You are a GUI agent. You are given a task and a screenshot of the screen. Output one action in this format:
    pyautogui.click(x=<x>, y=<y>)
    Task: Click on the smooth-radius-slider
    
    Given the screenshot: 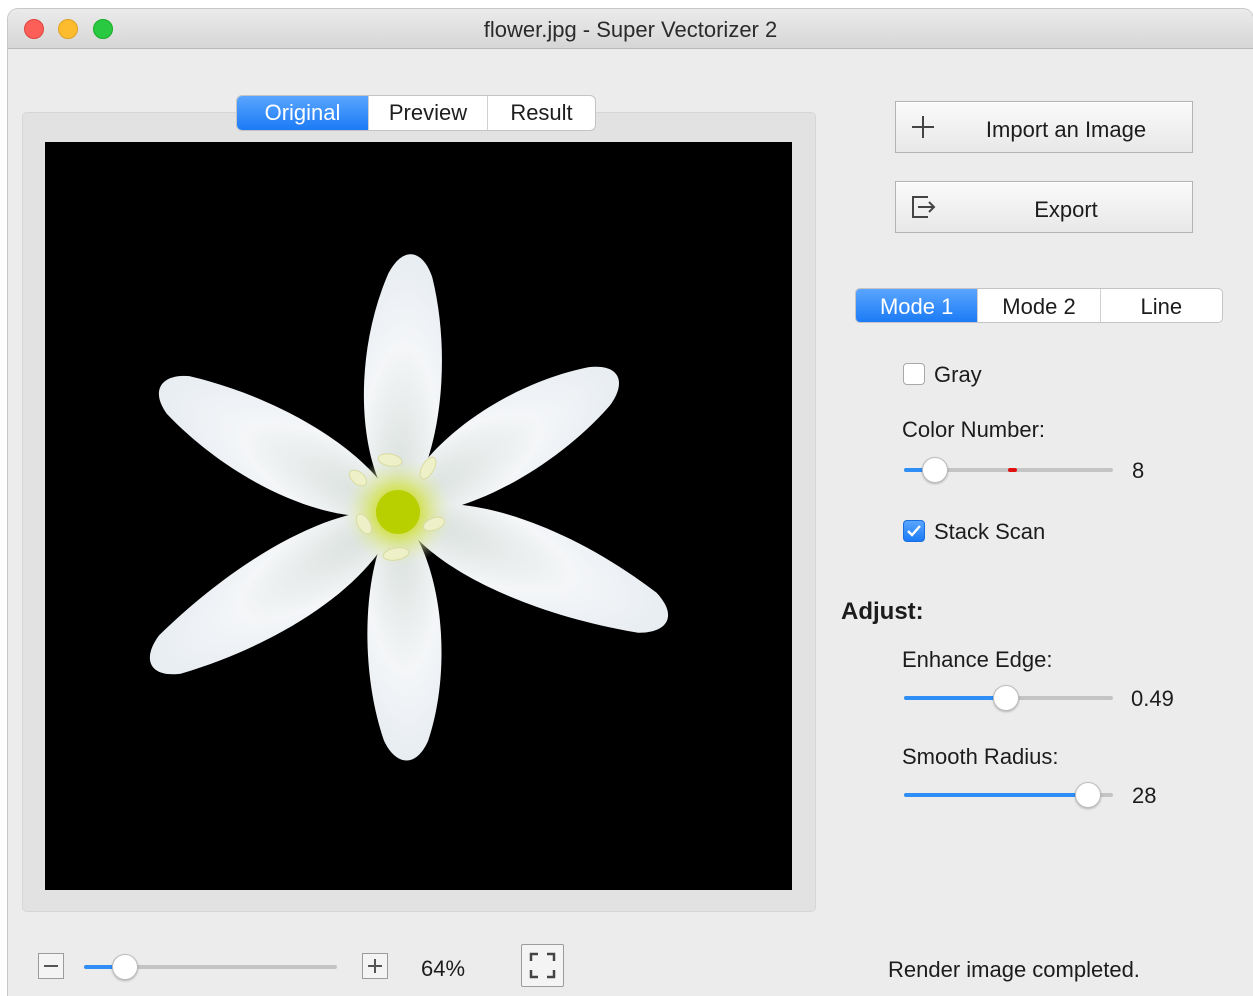 What is the action you would take?
    pyautogui.click(x=1008, y=795)
    